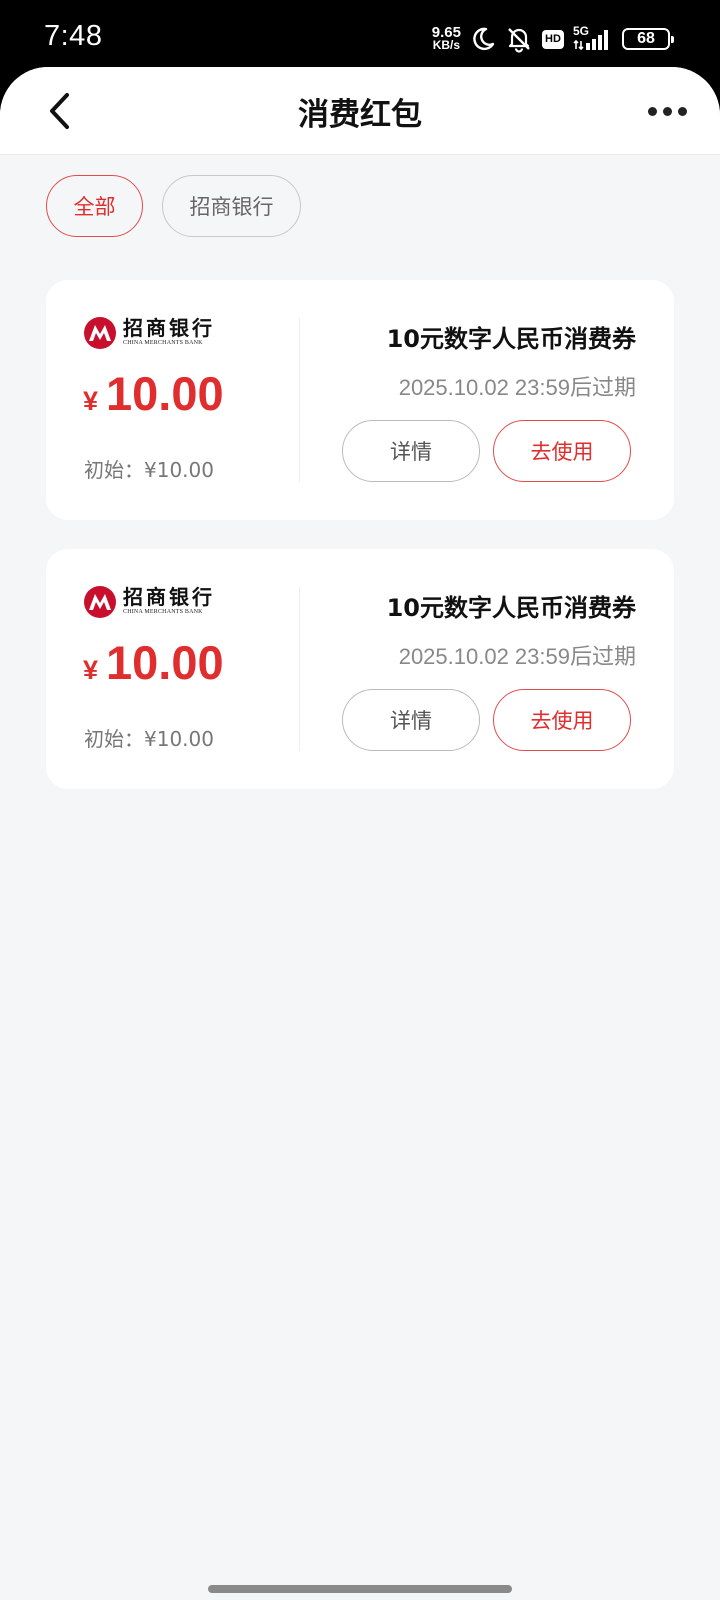  Describe the element at coordinates (593, 37) in the screenshot. I see `signal-icon: 5G` at that location.